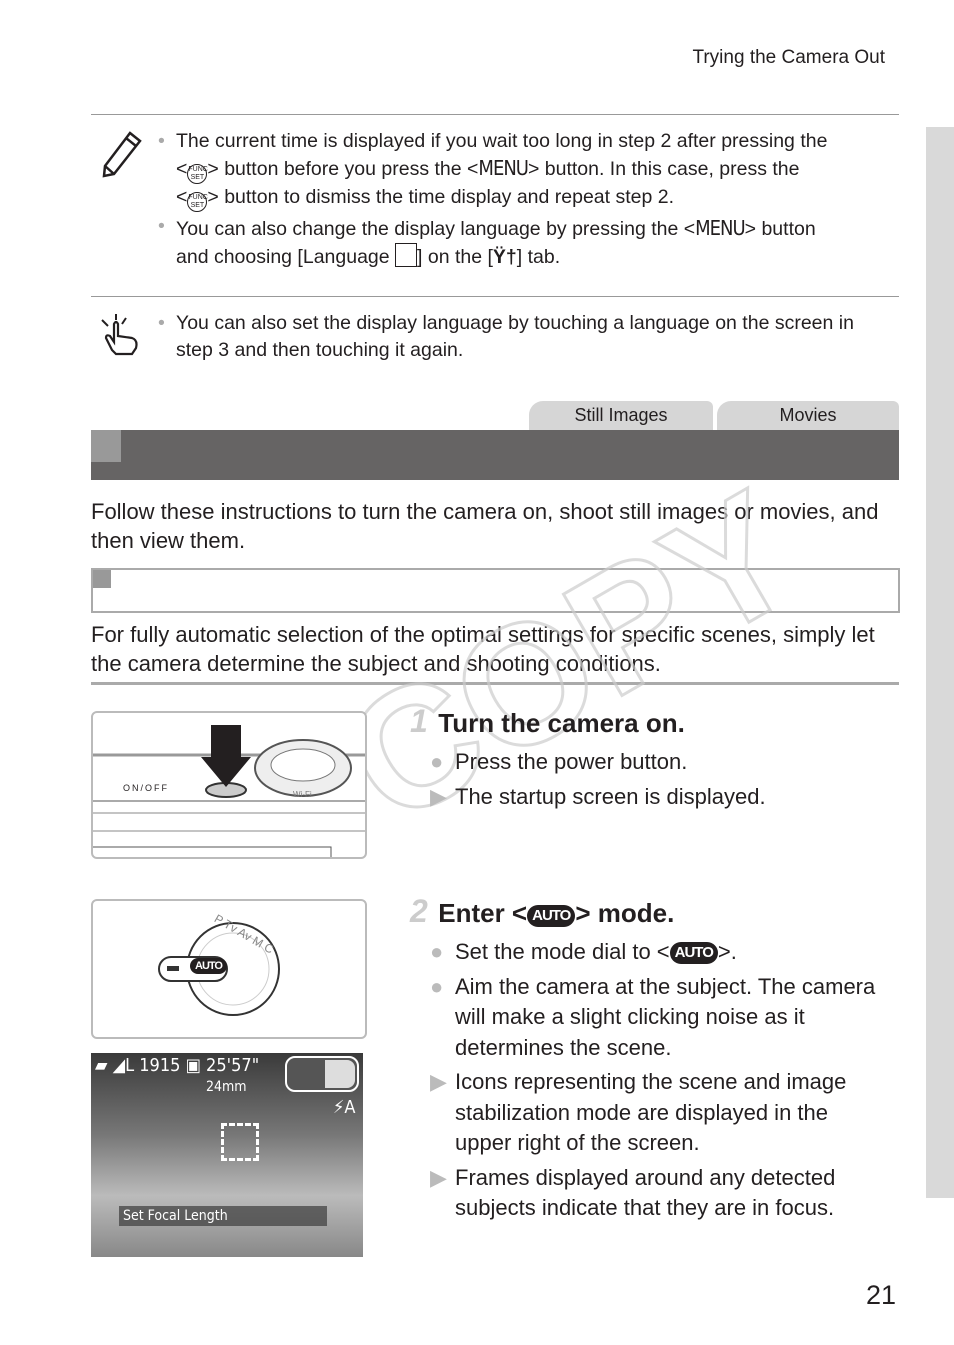  Describe the element at coordinates (559, 761) in the screenshot. I see `list-item: ● Press the power button.` at that location.